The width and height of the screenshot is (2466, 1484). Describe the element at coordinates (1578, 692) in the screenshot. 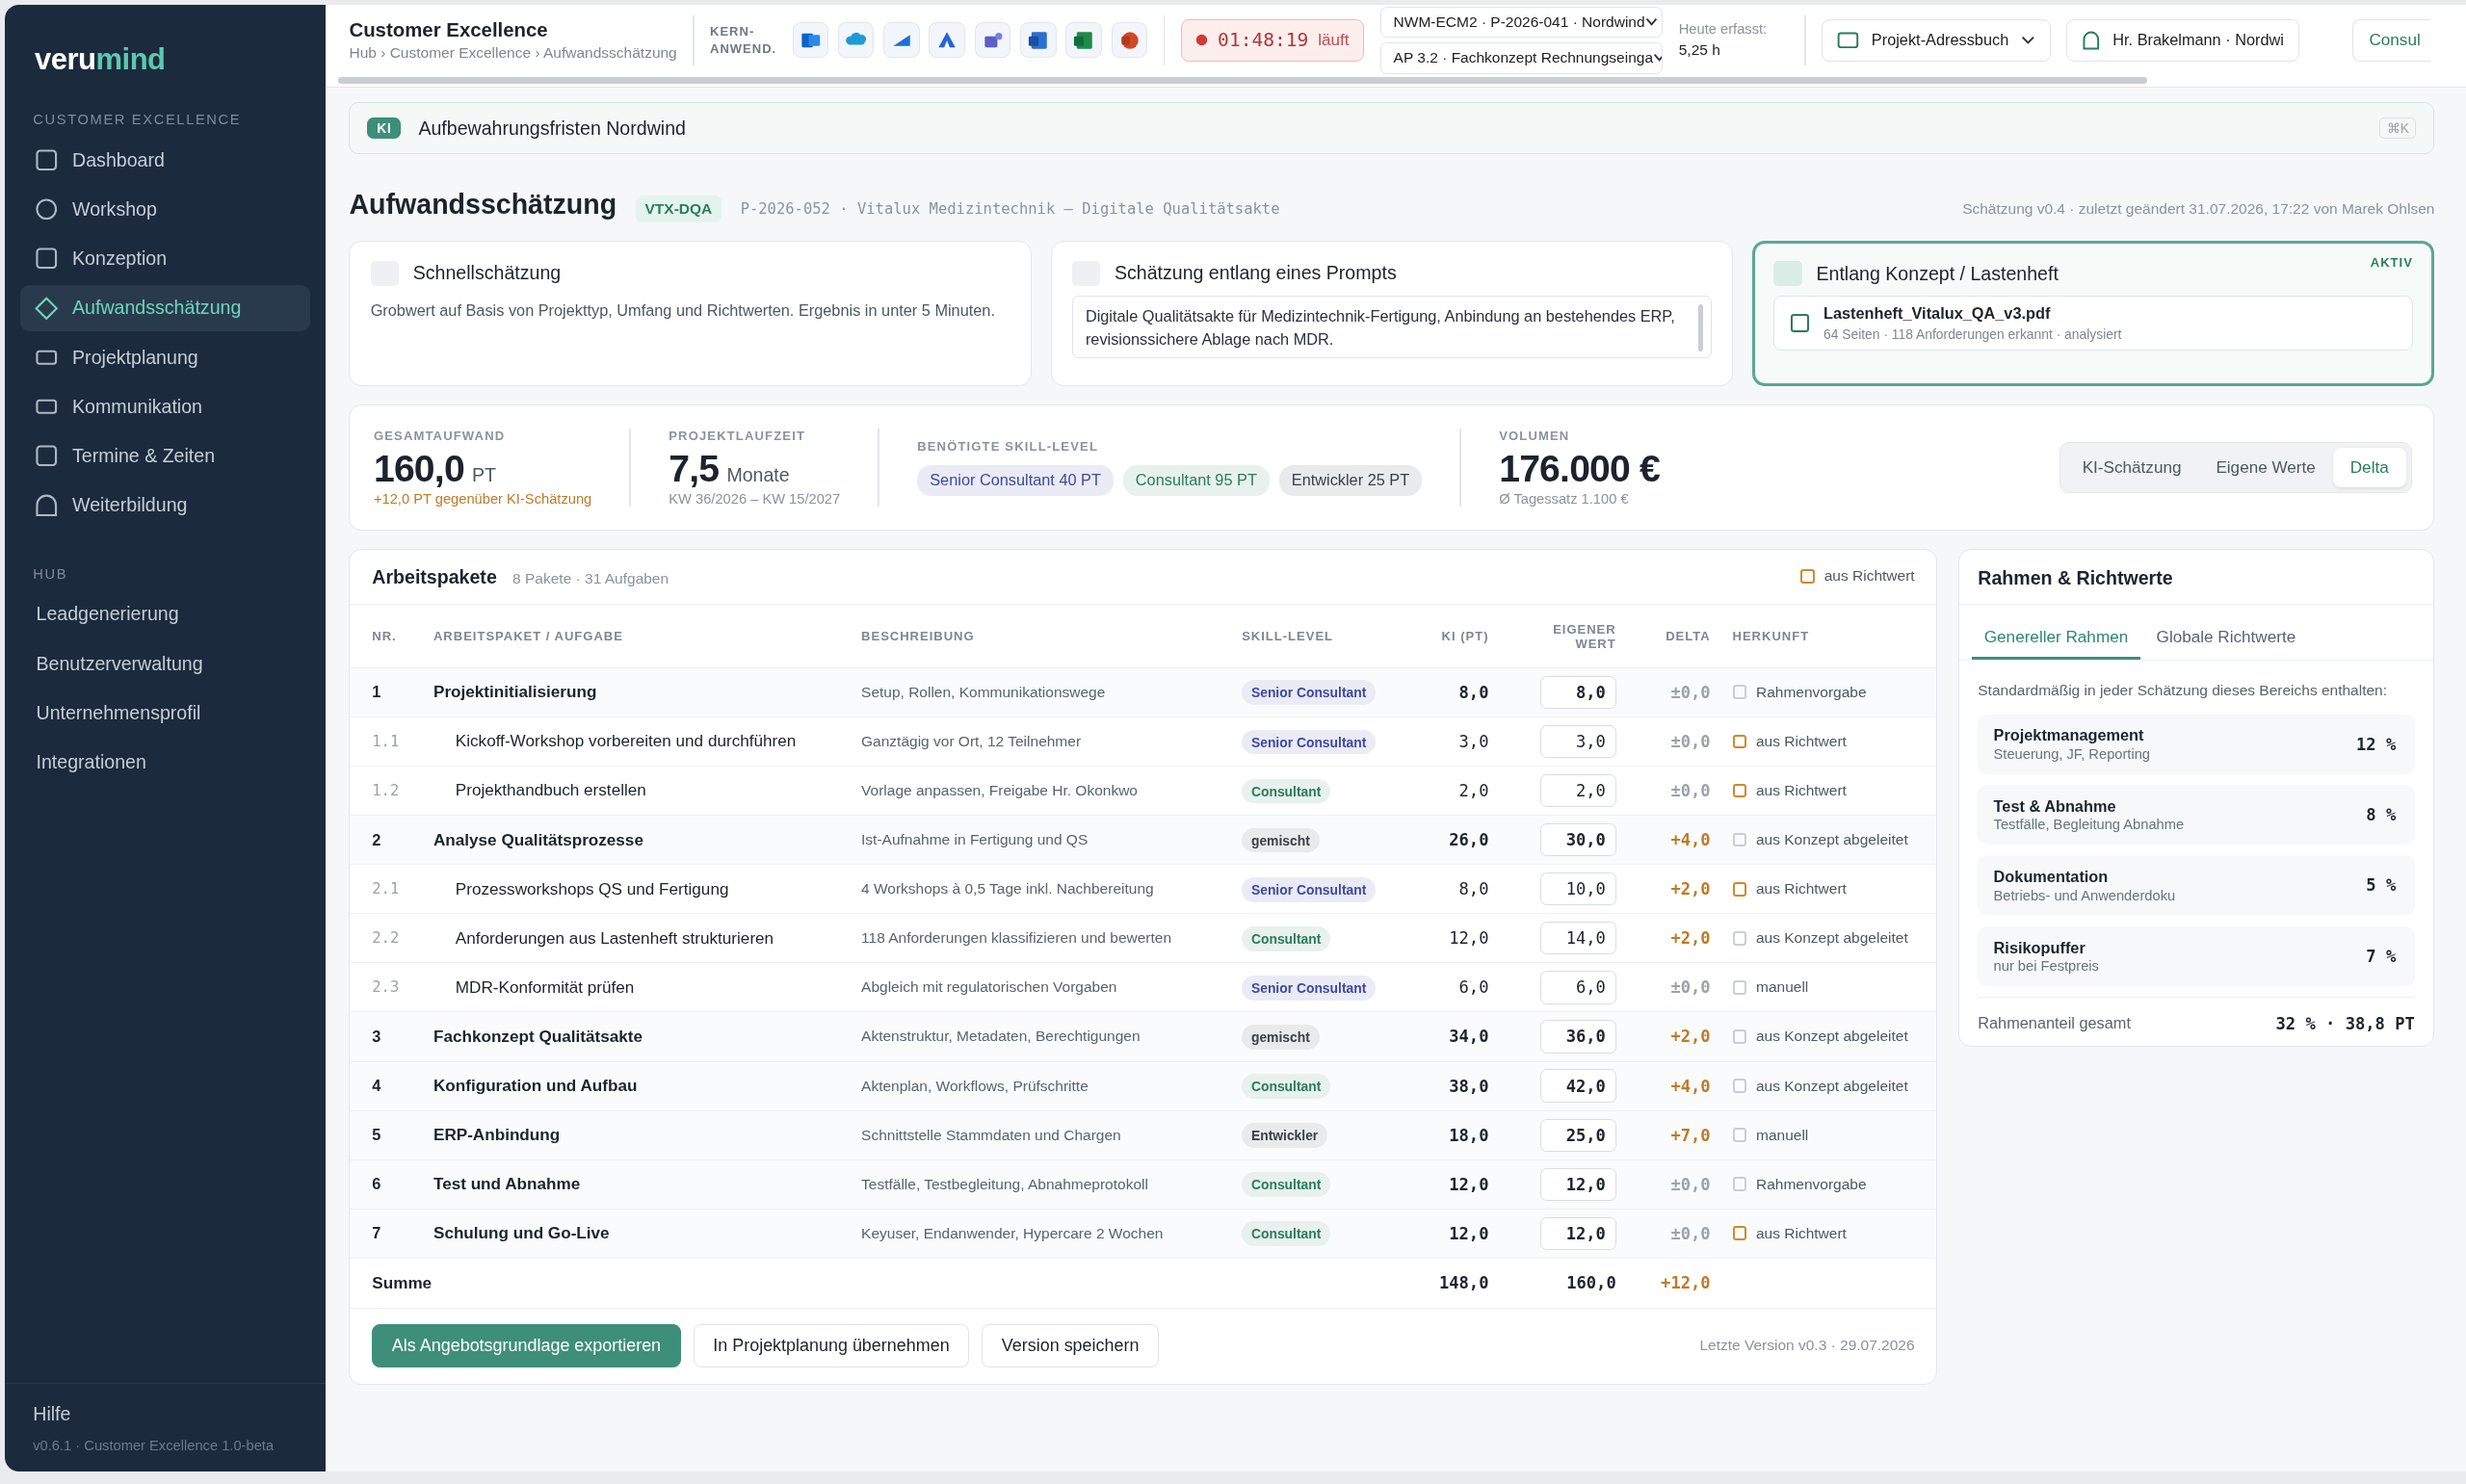

I see `effort-input: 8,0` at that location.